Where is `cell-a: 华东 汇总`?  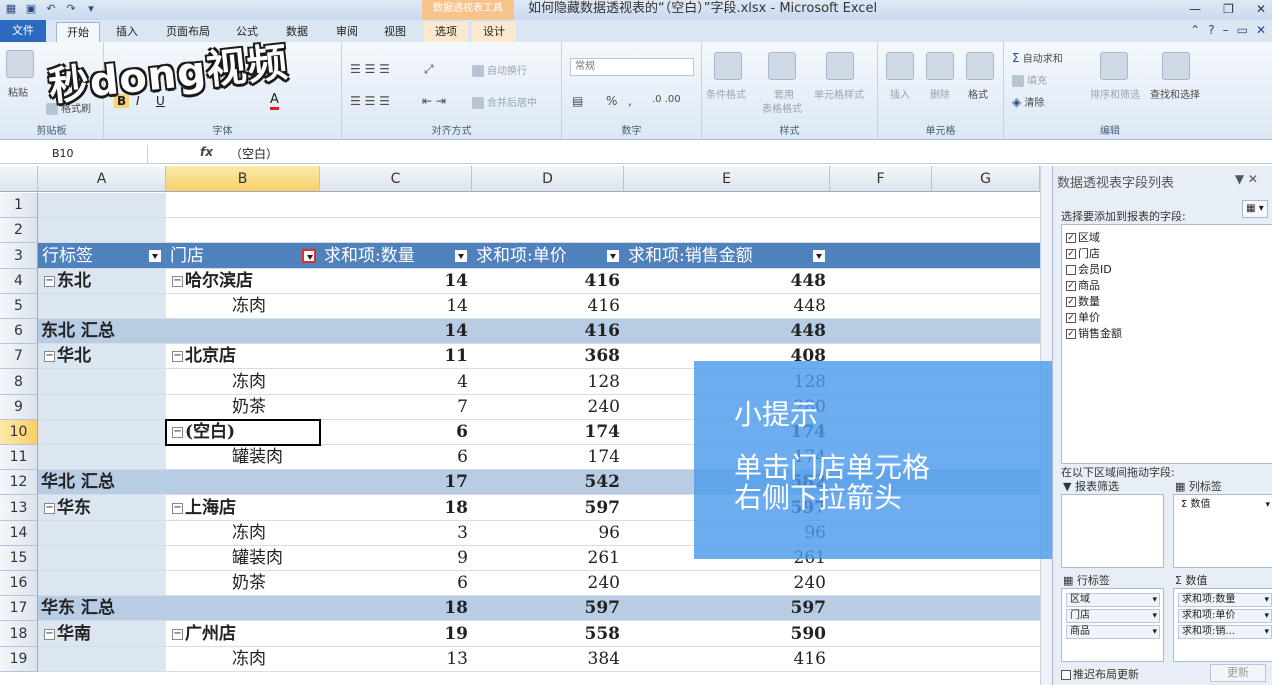 cell-a: 华东 汇总 is located at coordinates (102, 608).